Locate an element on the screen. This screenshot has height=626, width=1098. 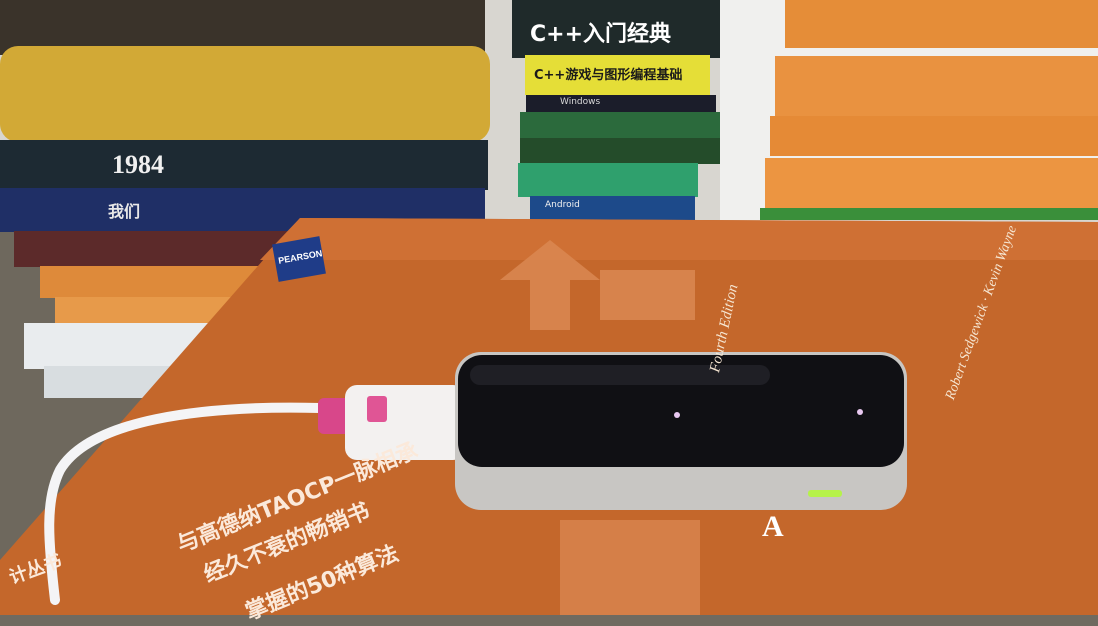
status-indicator-light is located at coordinates (825, 493).